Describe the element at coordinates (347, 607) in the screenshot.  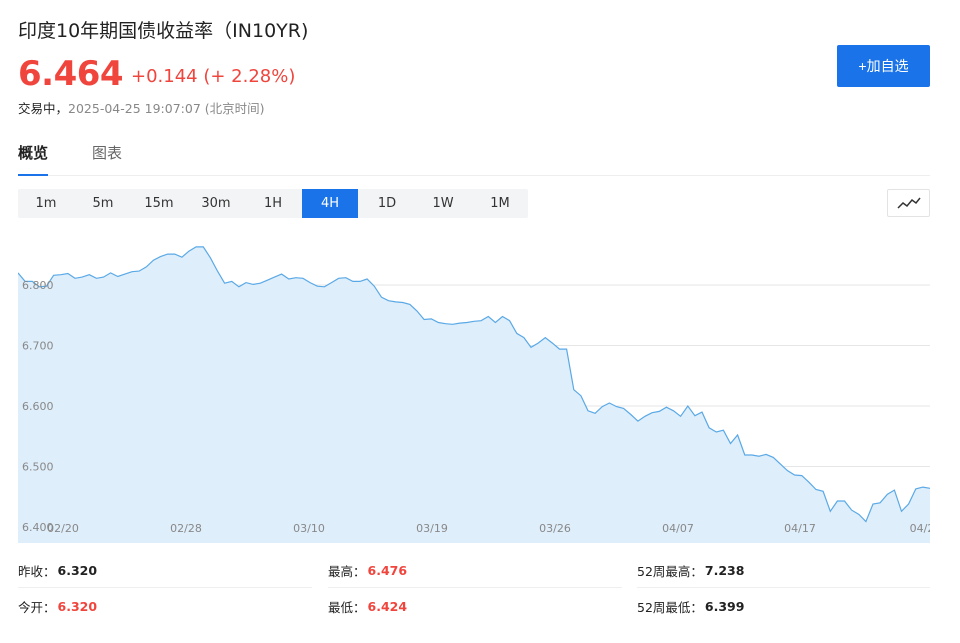
I see `stat-label: 最低：` at that location.